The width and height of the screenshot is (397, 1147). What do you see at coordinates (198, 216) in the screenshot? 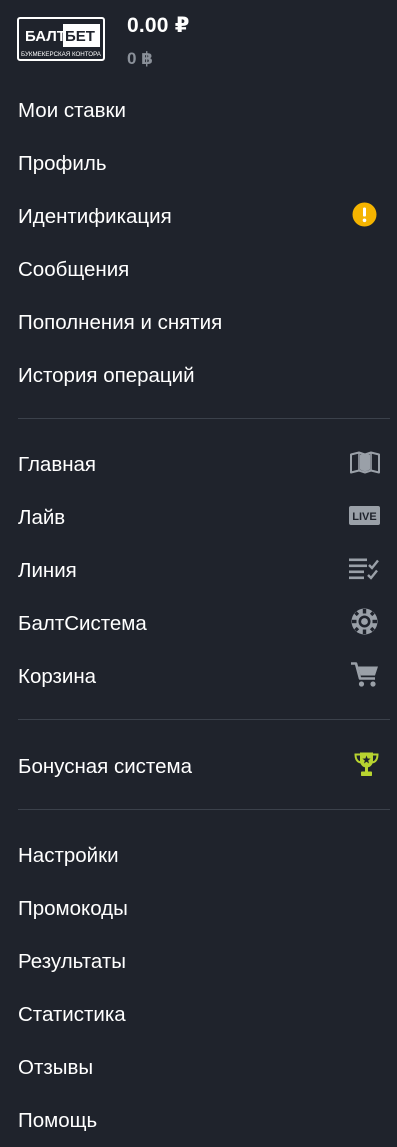
I see `menu-item-identification: Идентификация` at bounding box center [198, 216].